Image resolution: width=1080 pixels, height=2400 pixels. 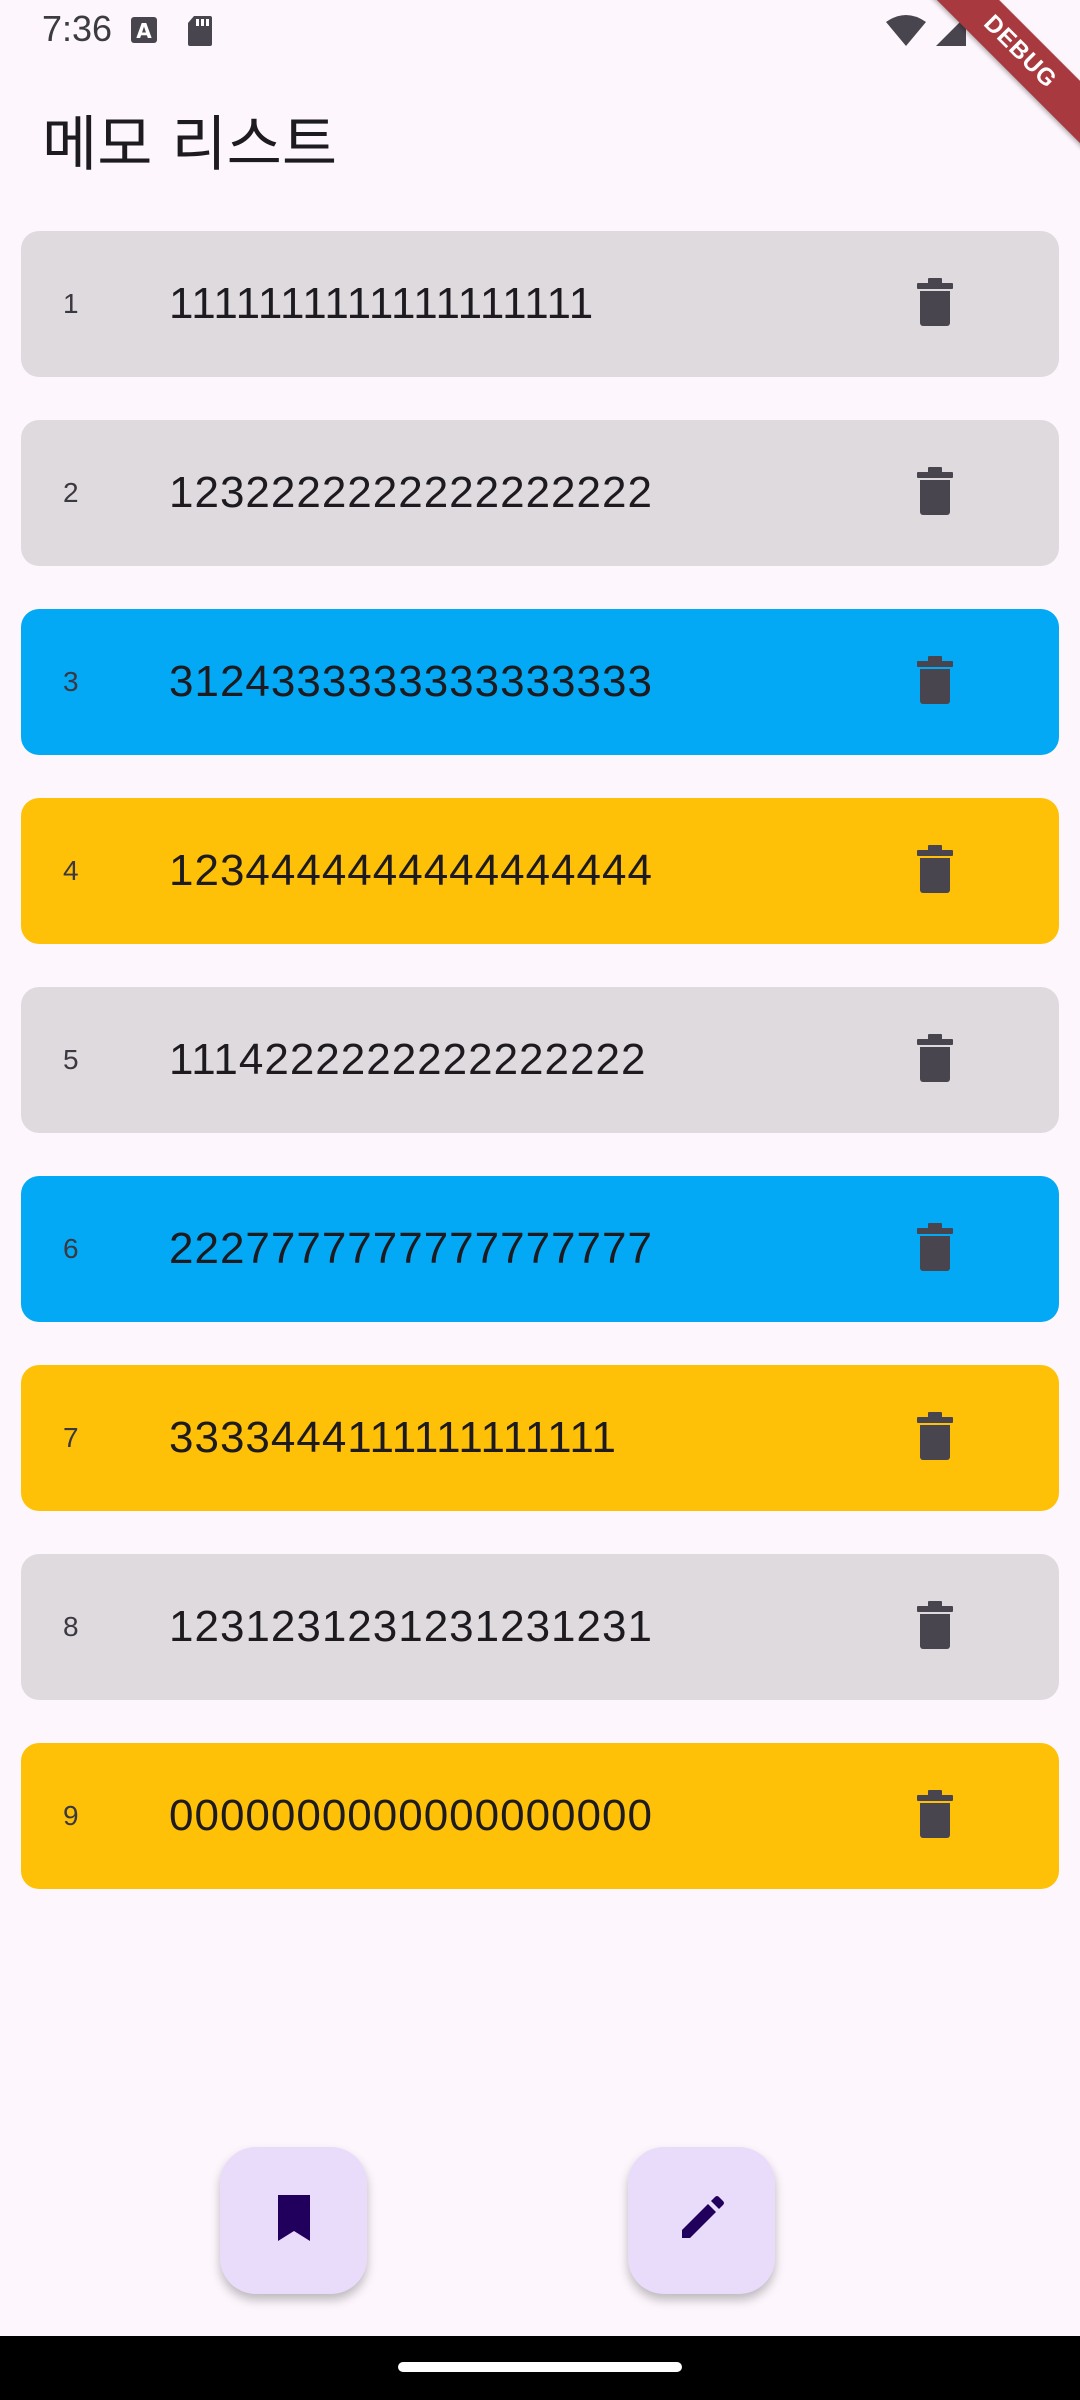 What do you see at coordinates (411, 1626) in the screenshot?
I see `memo-text: 1231231231231231231` at bounding box center [411, 1626].